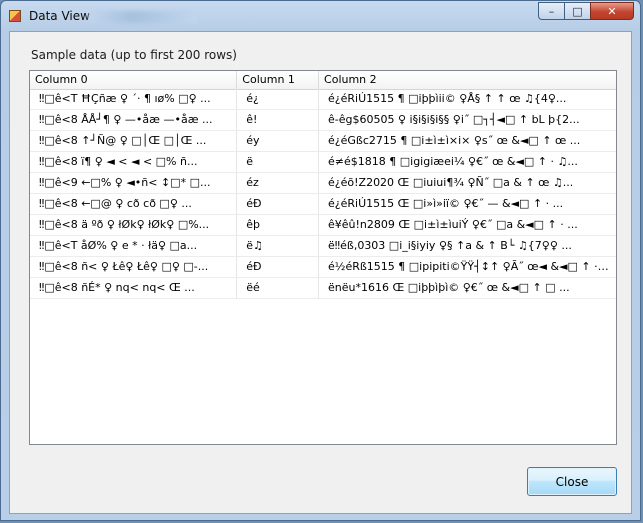 The width and height of the screenshot is (643, 523). What do you see at coordinates (572, 481) in the screenshot?
I see `close-button: Close` at bounding box center [572, 481].